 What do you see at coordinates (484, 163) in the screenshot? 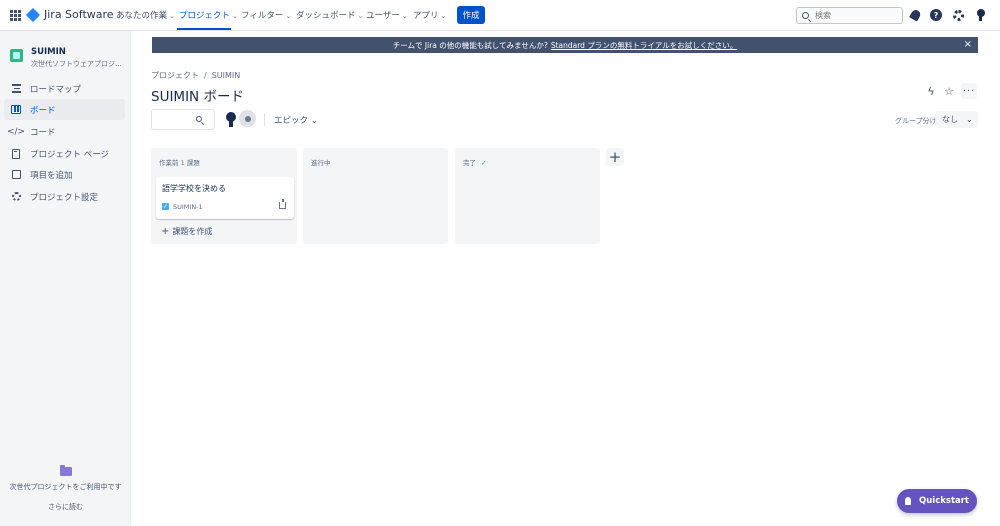
I see `check-icon: ✓` at bounding box center [484, 163].